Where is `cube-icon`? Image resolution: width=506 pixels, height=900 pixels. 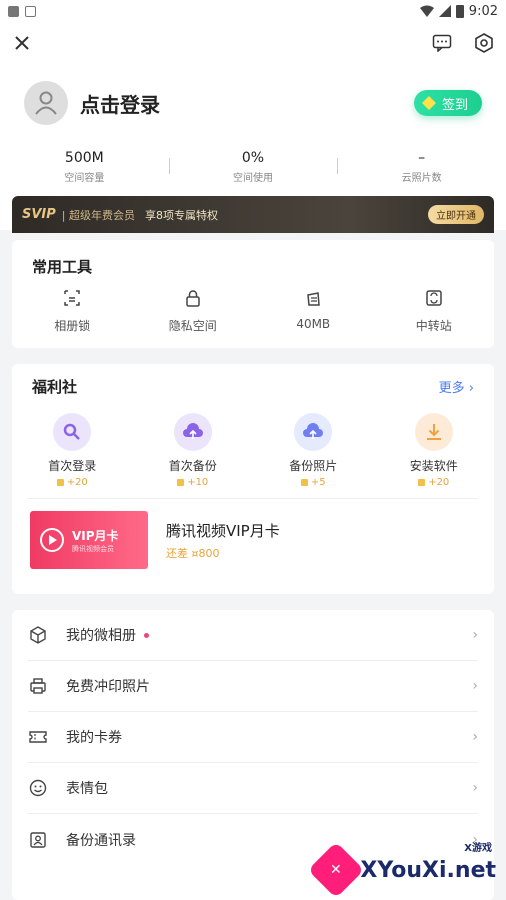 cube-icon is located at coordinates (38, 635).